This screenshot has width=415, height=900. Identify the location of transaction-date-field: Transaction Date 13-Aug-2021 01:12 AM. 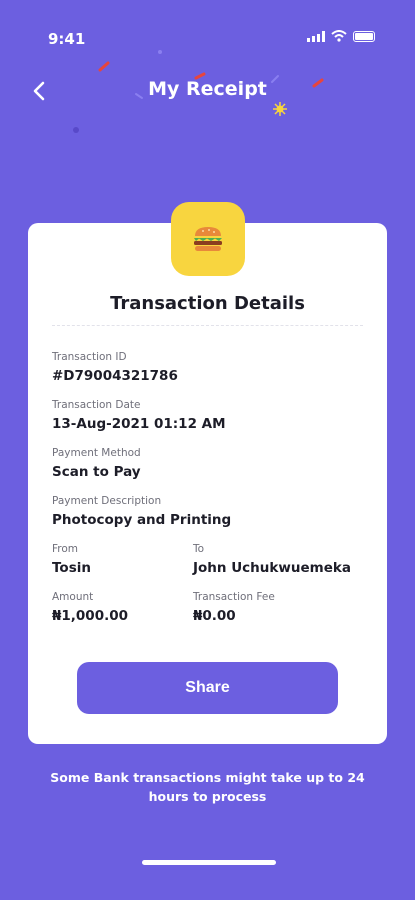
(139, 415).